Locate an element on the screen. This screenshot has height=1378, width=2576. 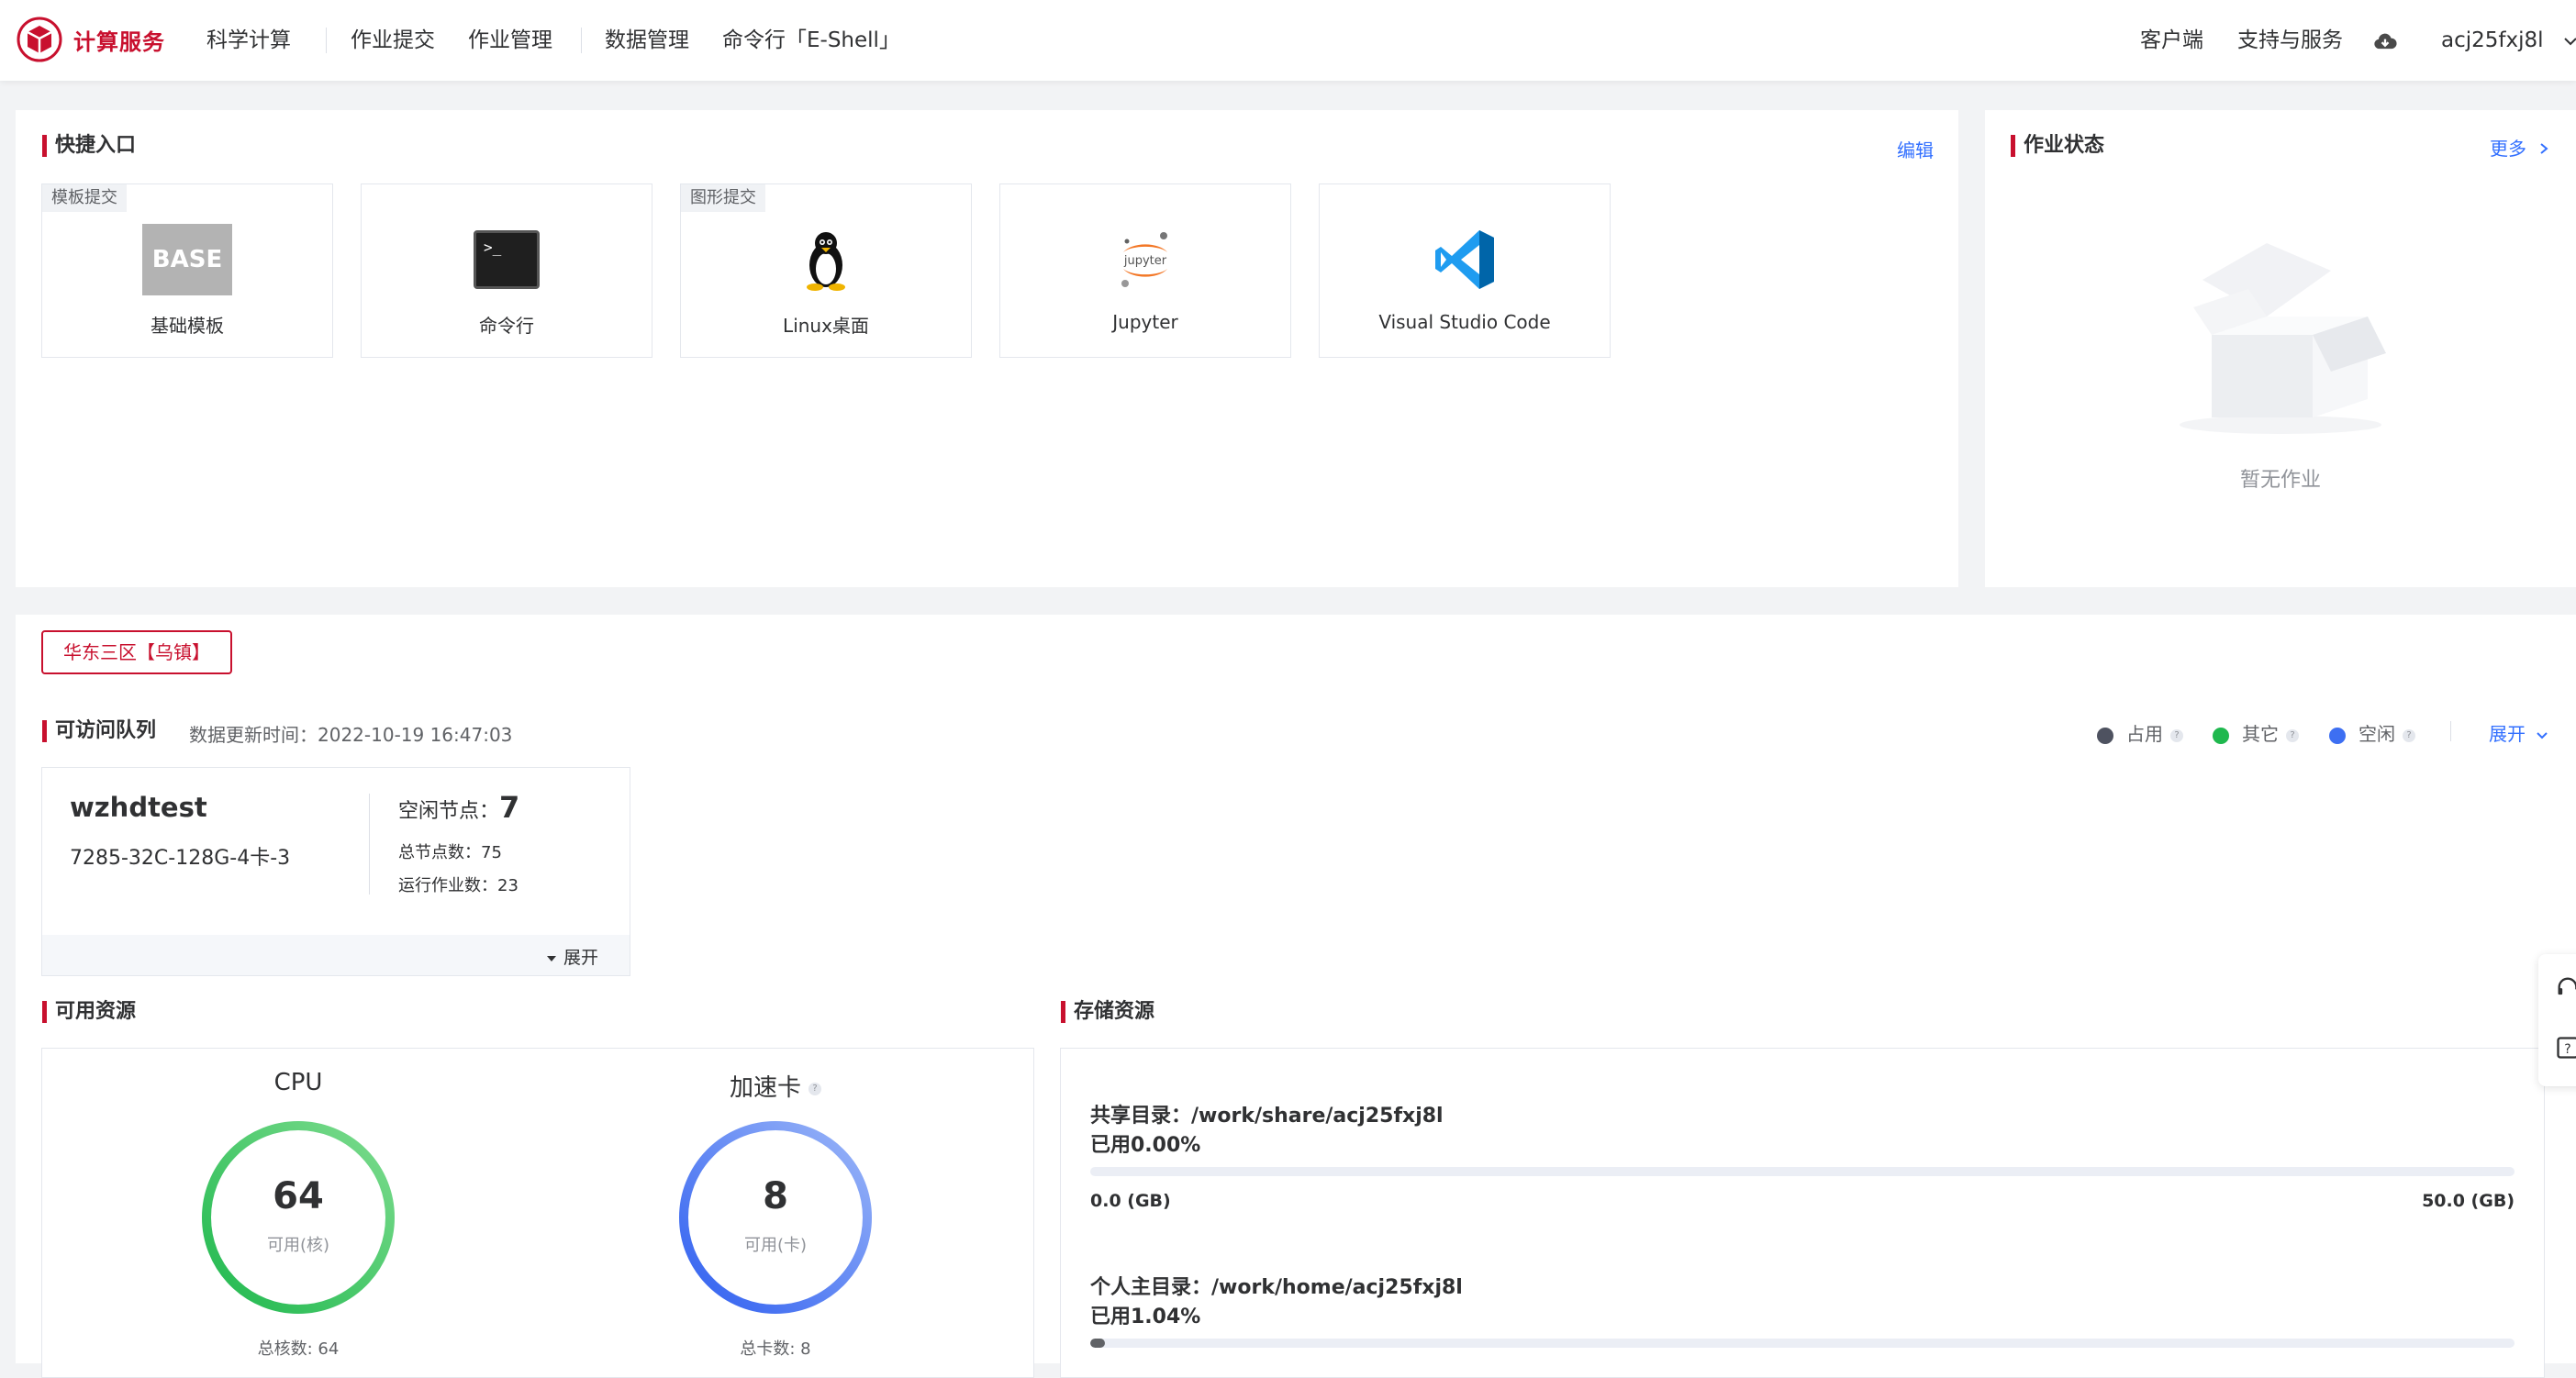
home-dir-used: 已用1.04% is located at coordinates (1145, 1315).